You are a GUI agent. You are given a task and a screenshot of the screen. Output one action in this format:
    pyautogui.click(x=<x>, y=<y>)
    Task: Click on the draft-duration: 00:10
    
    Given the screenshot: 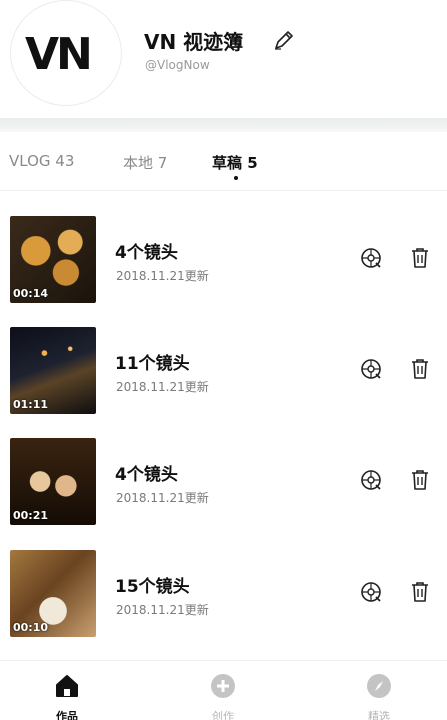 What is the action you would take?
    pyautogui.click(x=31, y=627)
    